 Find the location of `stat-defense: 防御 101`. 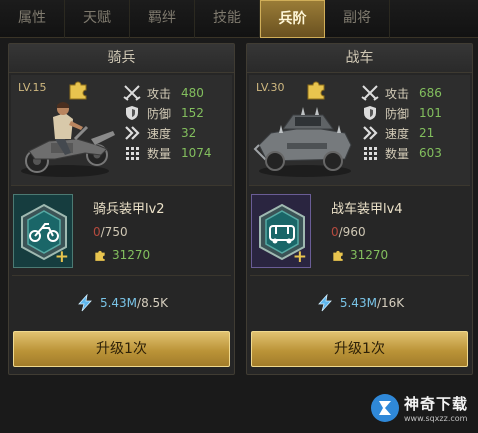

stat-defense: 防御 101 is located at coordinates (415, 113).